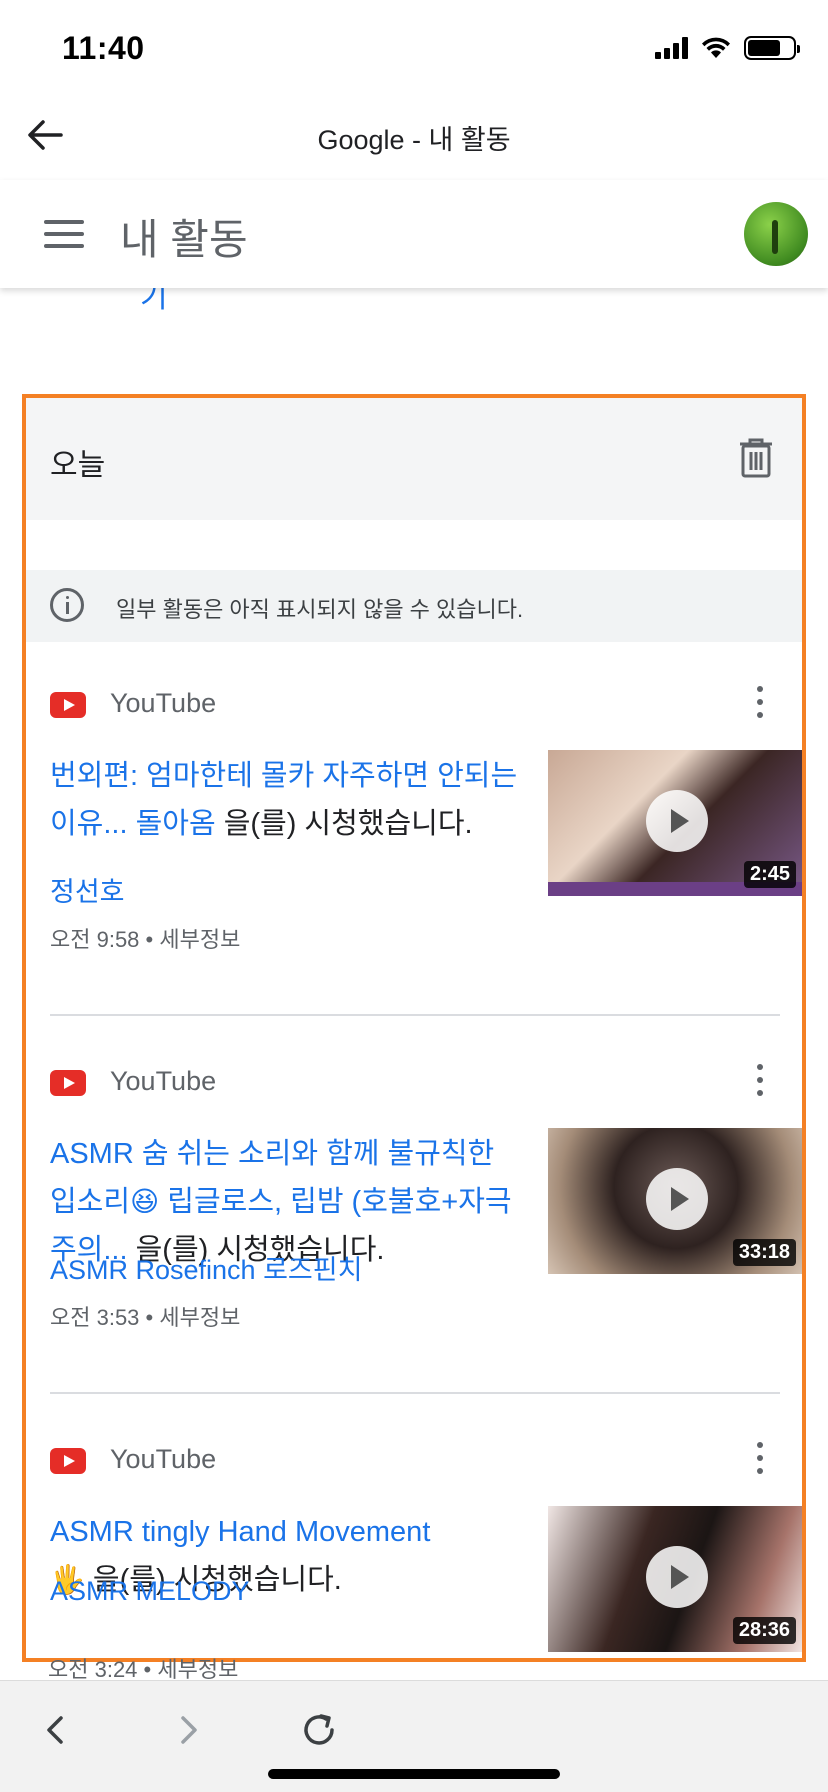  I want to click on info-notice: 일부 활동은 아직 표시되지 않을 수 있습니다., so click(414, 606).